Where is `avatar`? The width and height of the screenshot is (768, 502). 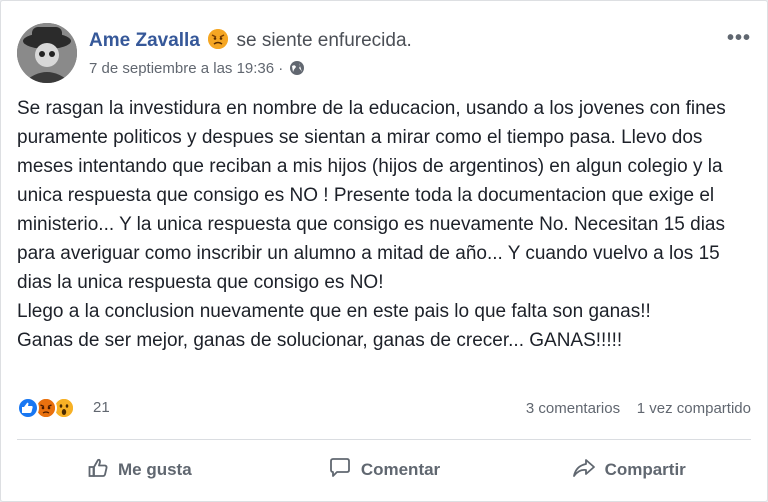
avatar is located at coordinates (47, 53).